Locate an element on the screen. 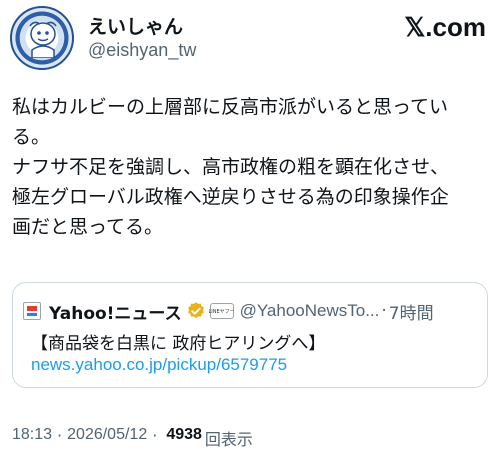  quoted-tweet-header: Yahoo!ニュース LINEヤフー @YahooNewsTo... · 7時間 is located at coordinates (228, 311).